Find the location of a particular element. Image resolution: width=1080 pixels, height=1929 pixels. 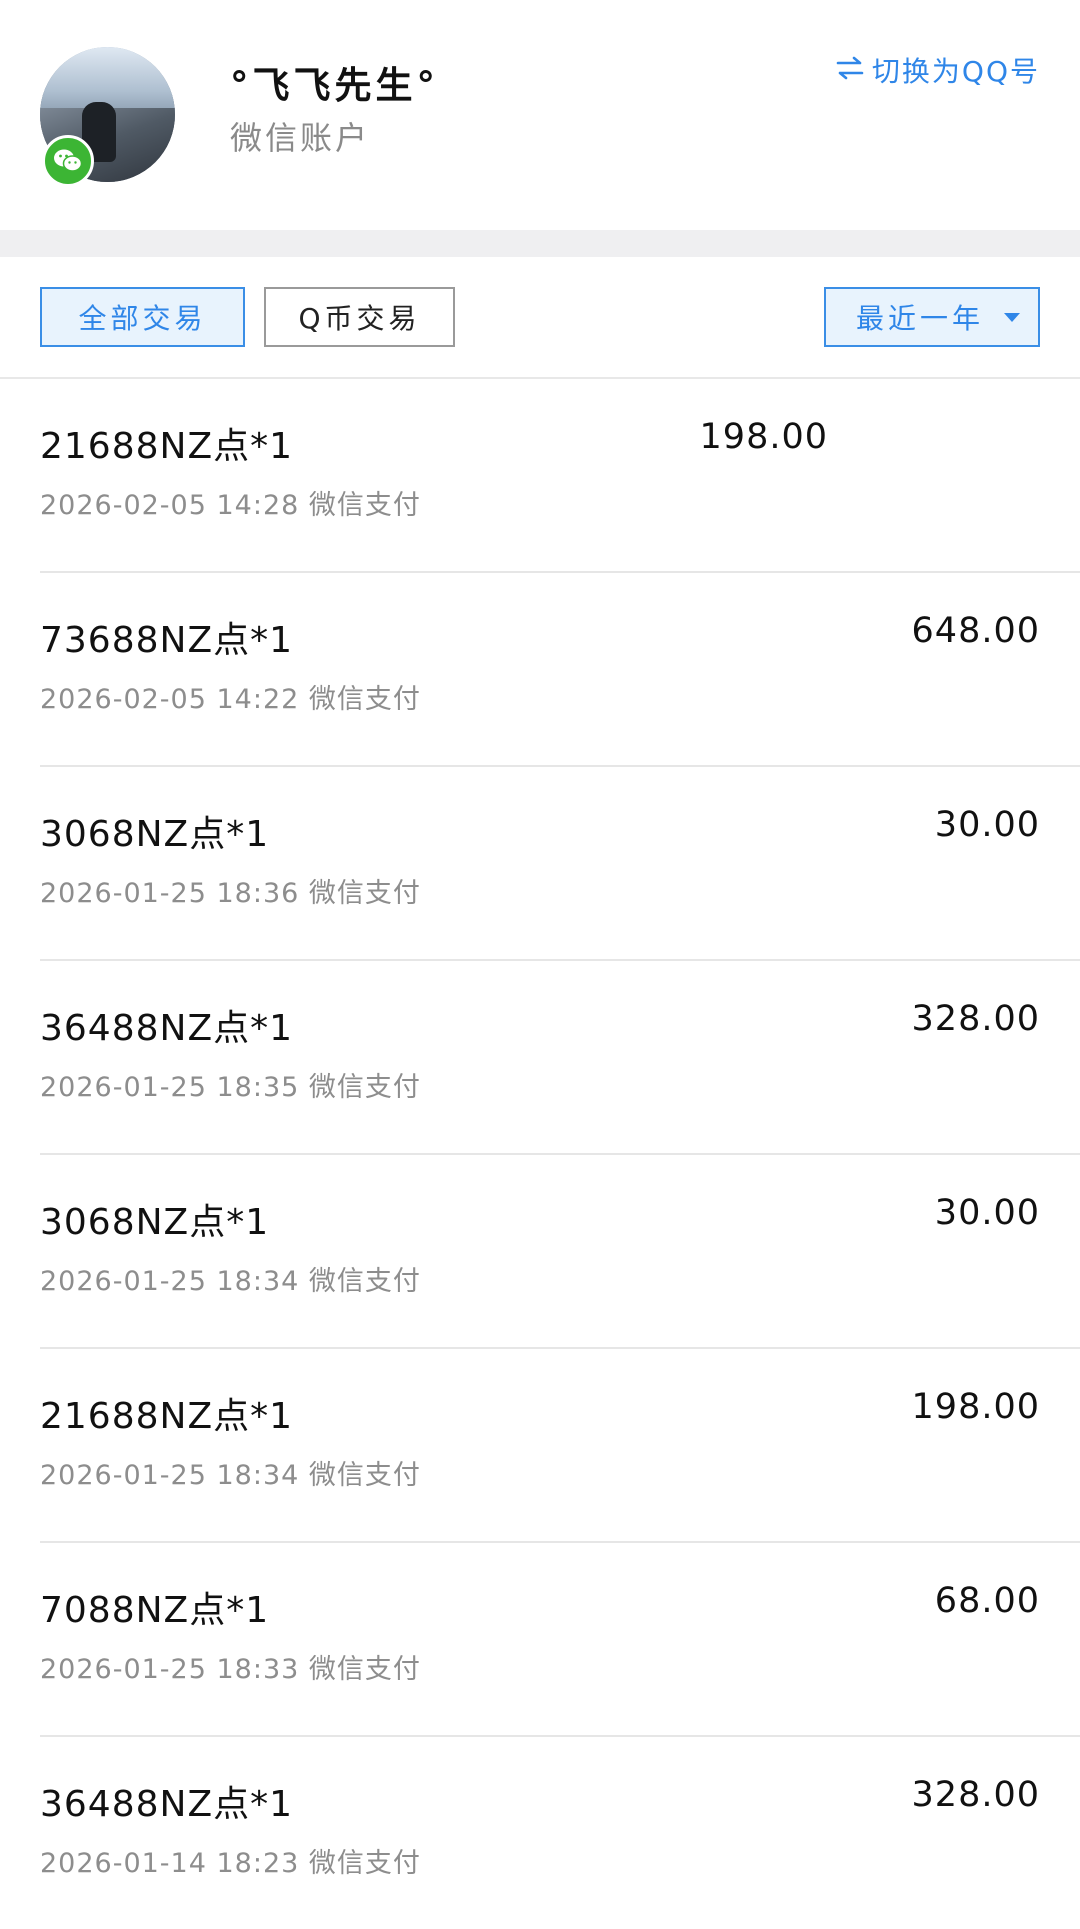

tab-qcoin-transactions: Q币交易 is located at coordinates (359, 317).